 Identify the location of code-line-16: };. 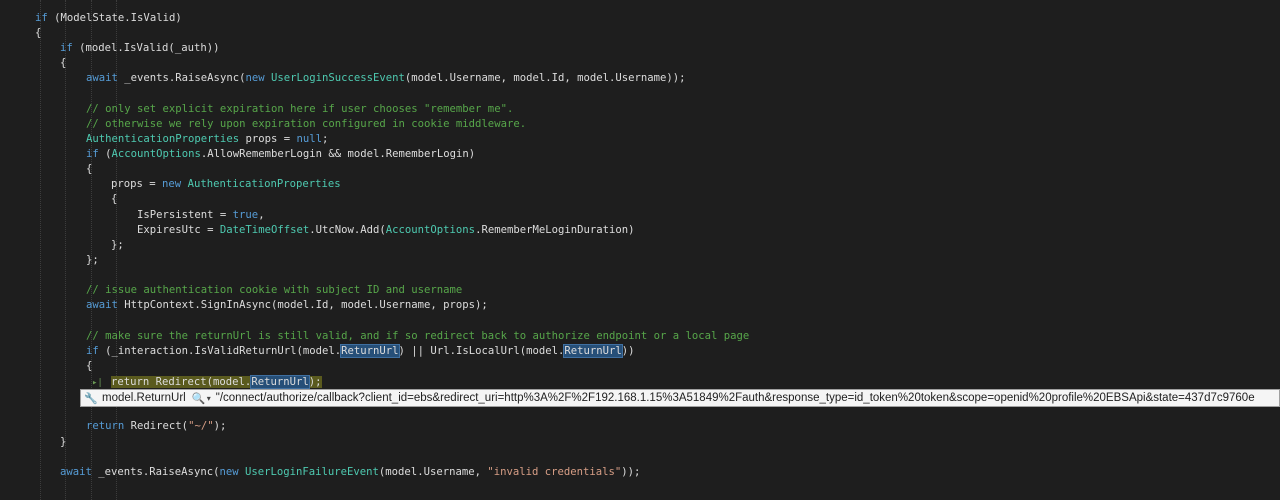
(92, 260).